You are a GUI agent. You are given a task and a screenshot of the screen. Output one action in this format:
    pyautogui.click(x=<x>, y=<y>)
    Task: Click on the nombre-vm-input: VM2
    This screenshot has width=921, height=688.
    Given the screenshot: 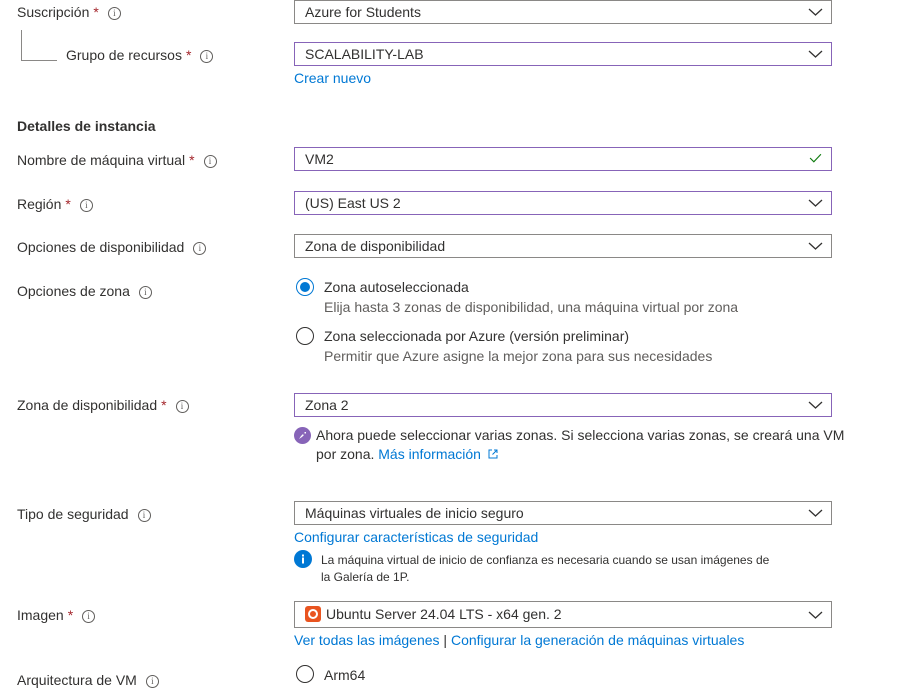 What is the action you would take?
    pyautogui.click(x=563, y=159)
    